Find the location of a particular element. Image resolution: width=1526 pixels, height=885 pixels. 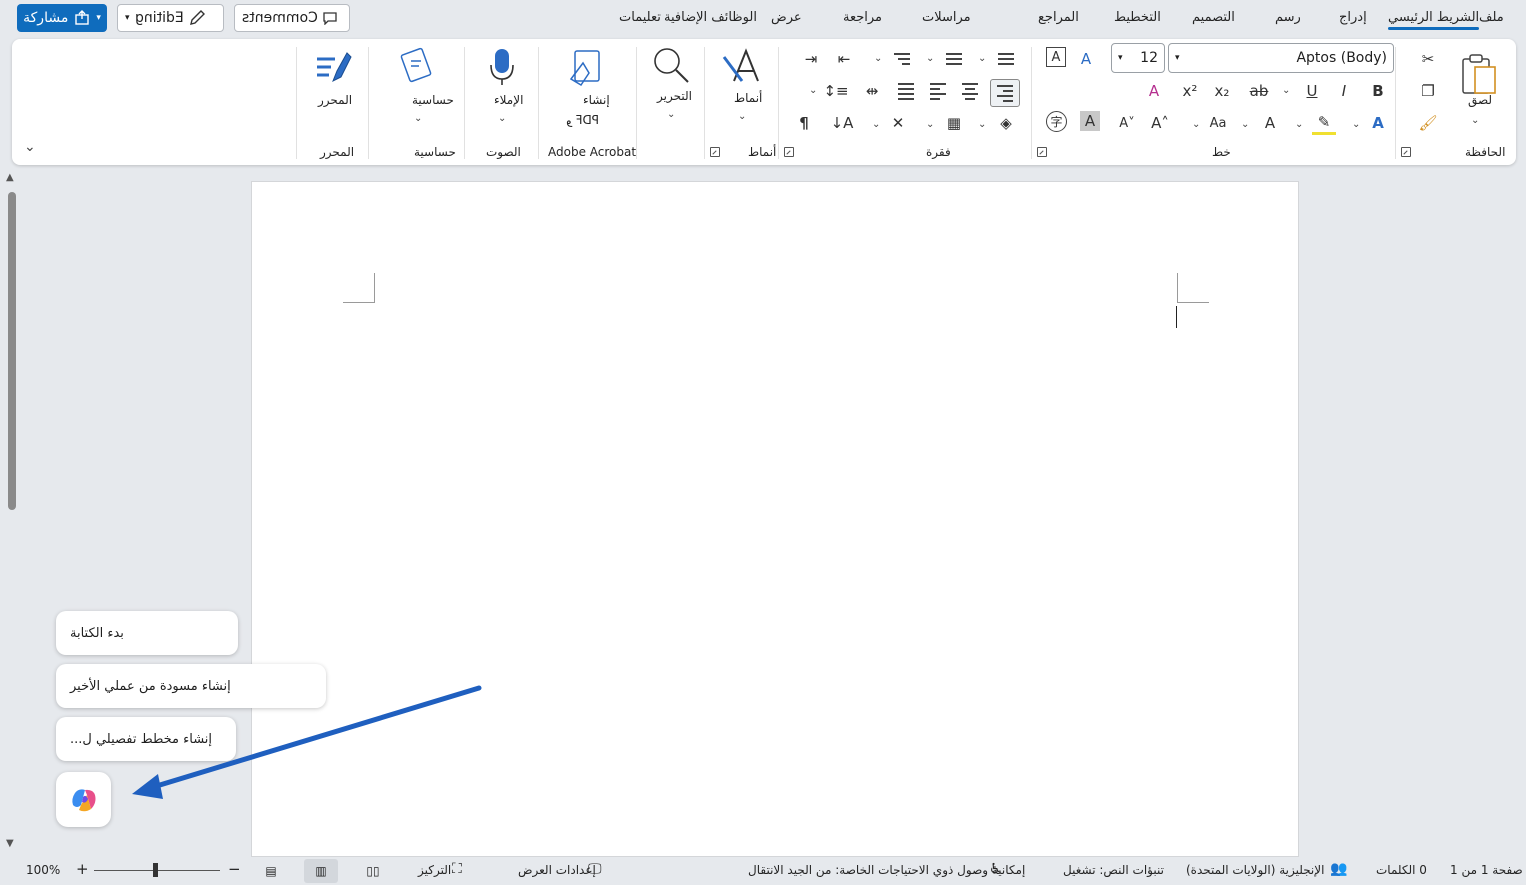

paragraph-launcher-icon is located at coordinates (789, 152).